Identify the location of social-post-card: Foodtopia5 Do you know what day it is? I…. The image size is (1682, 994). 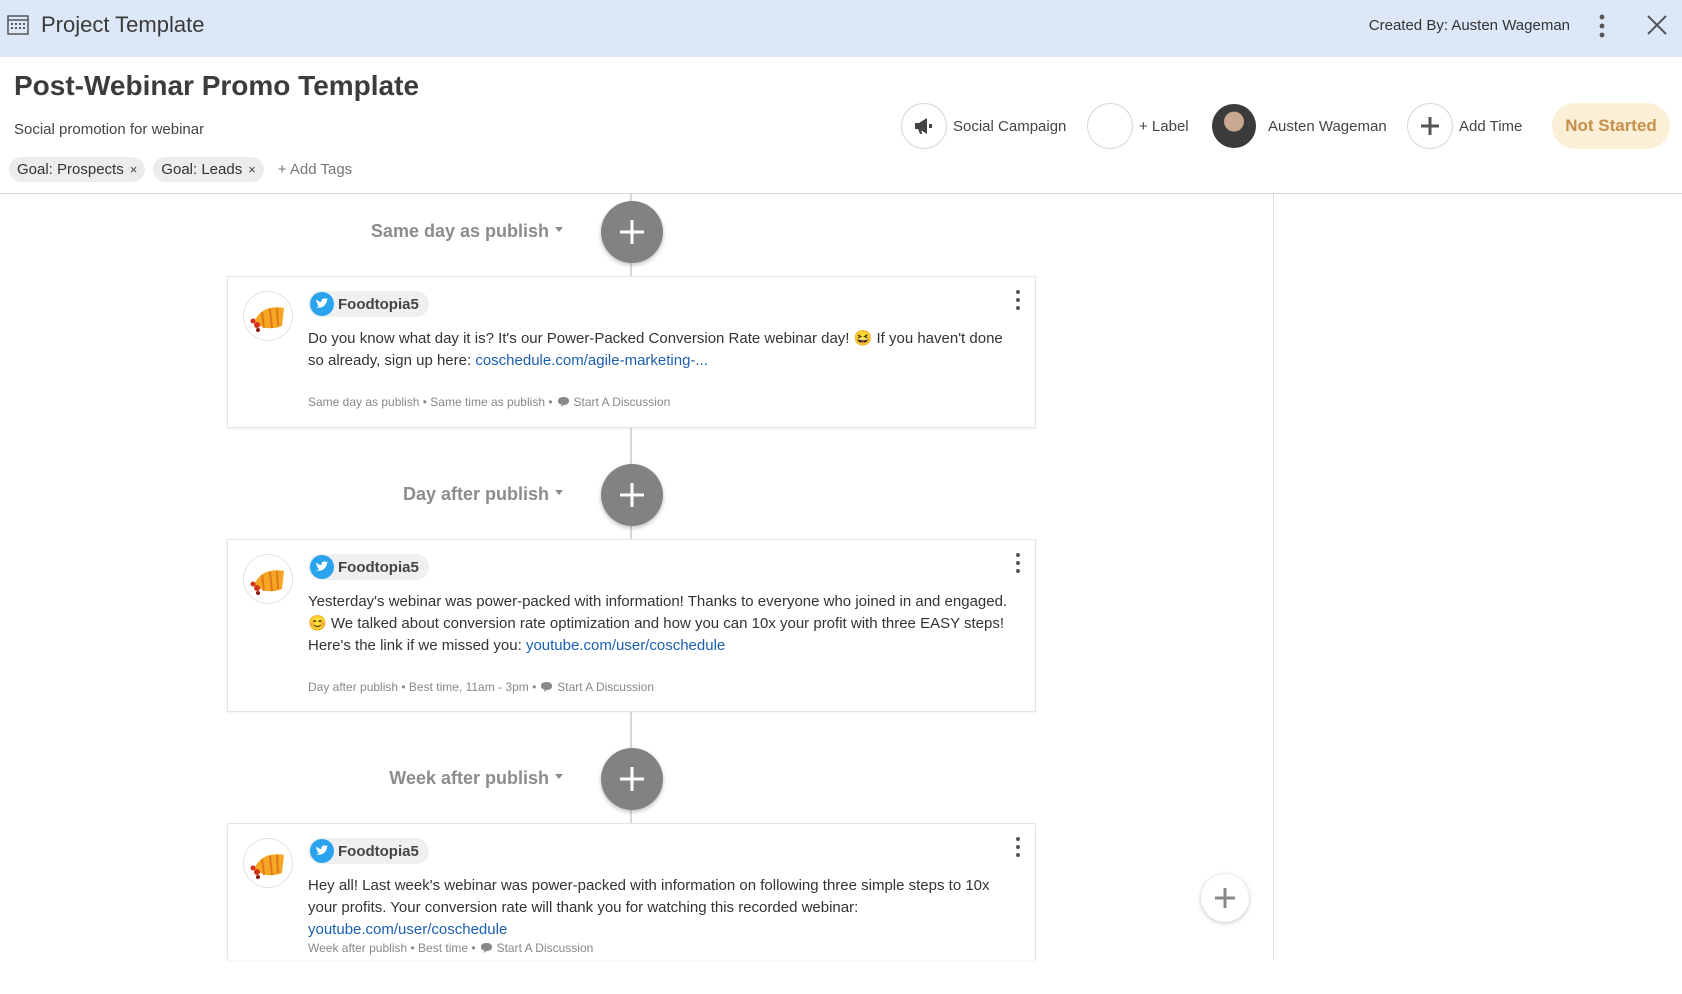
(631, 352).